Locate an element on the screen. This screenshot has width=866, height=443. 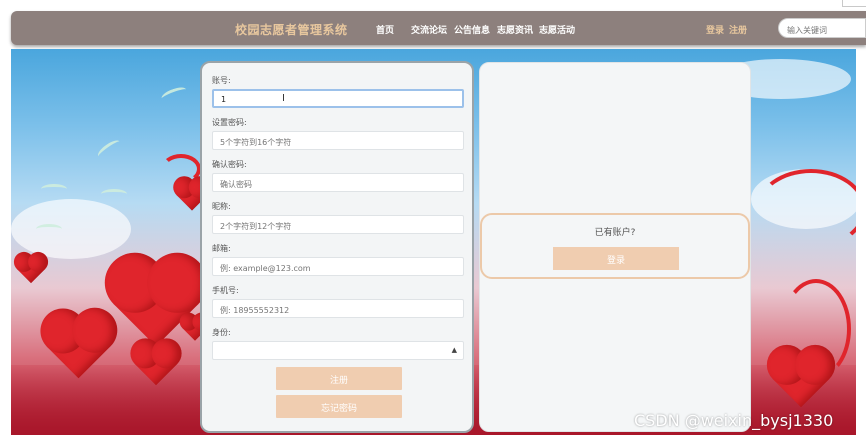
identity-label: 身份: is located at coordinates (221, 332).